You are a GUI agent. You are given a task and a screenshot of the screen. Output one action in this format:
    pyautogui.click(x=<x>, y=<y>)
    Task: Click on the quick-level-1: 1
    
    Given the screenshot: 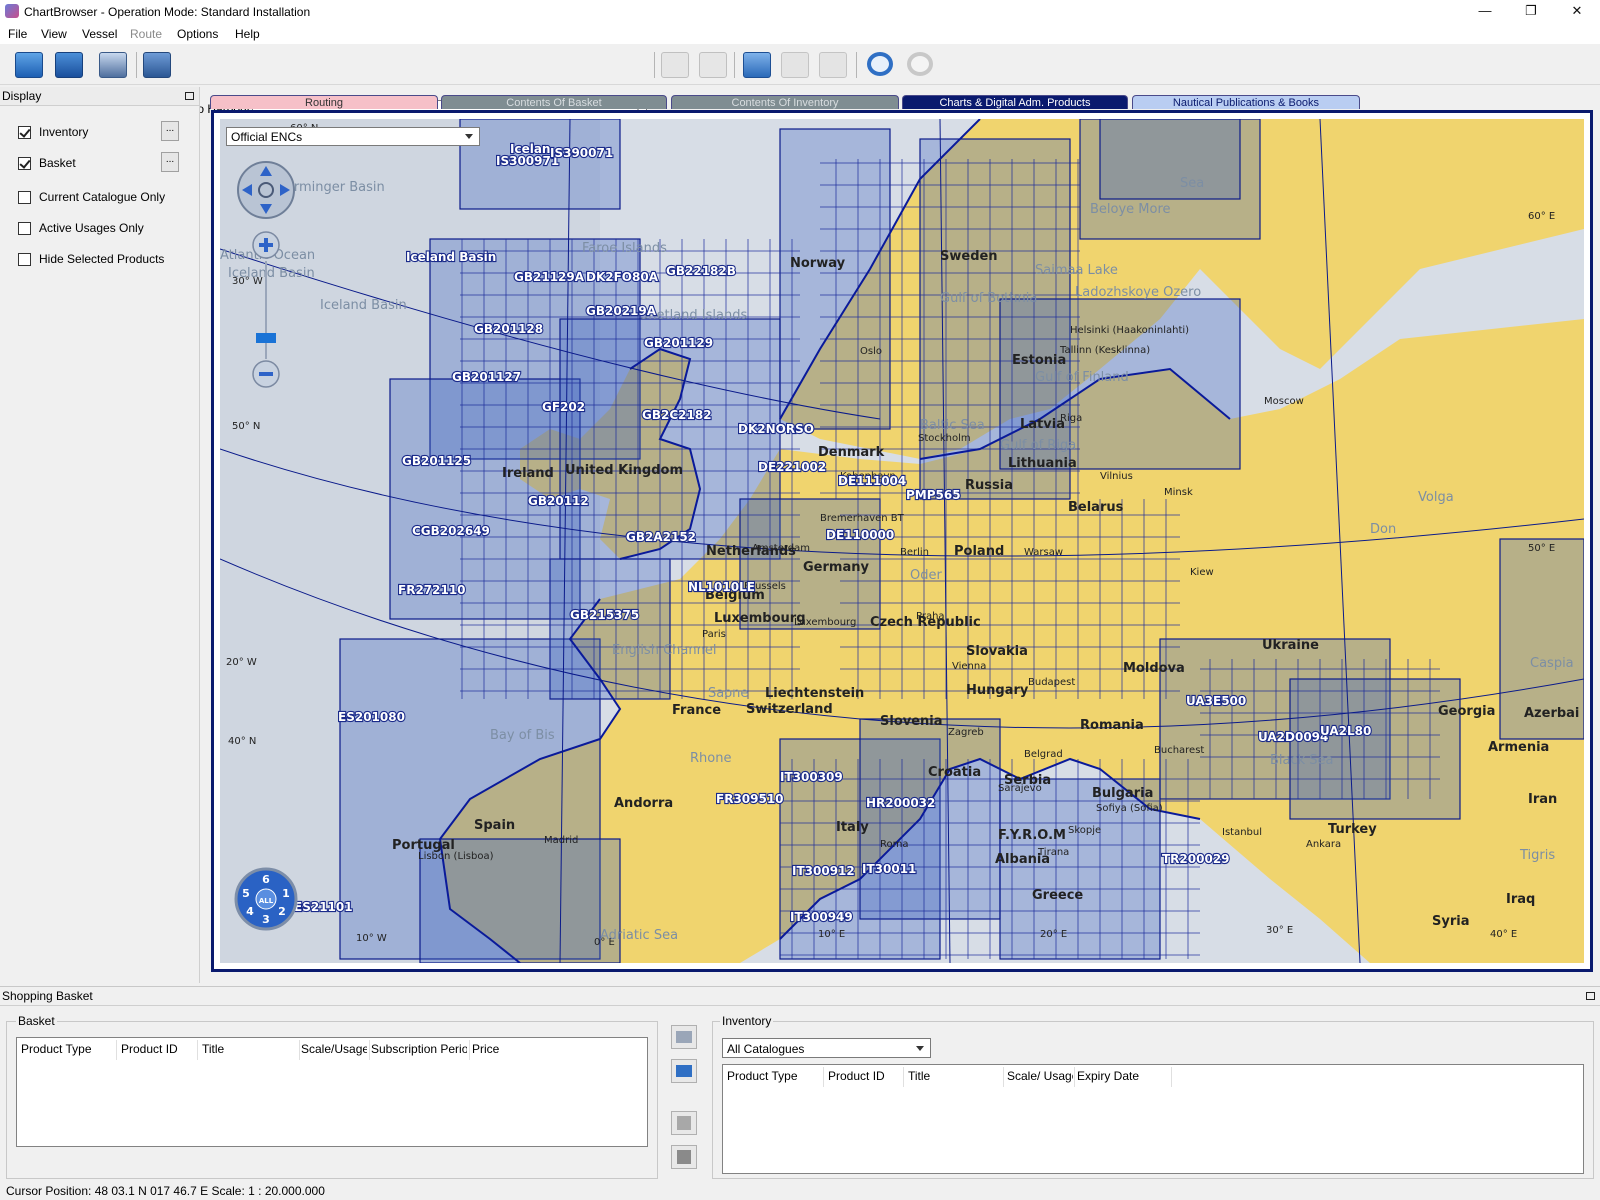 What is the action you would take?
    pyautogui.click(x=286, y=893)
    